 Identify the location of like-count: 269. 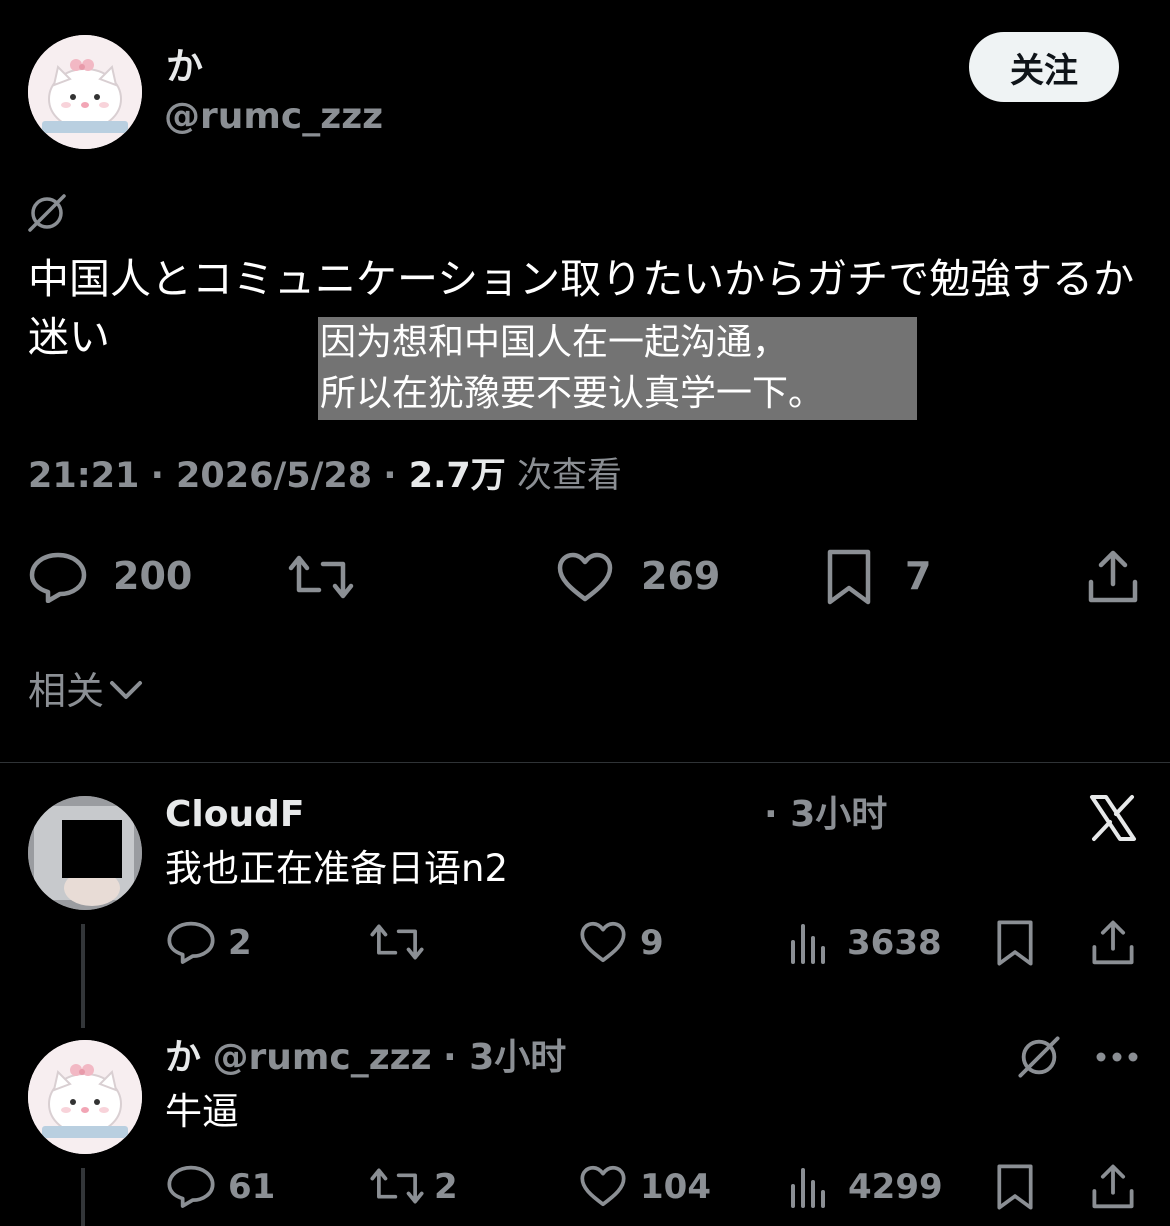
(681, 576).